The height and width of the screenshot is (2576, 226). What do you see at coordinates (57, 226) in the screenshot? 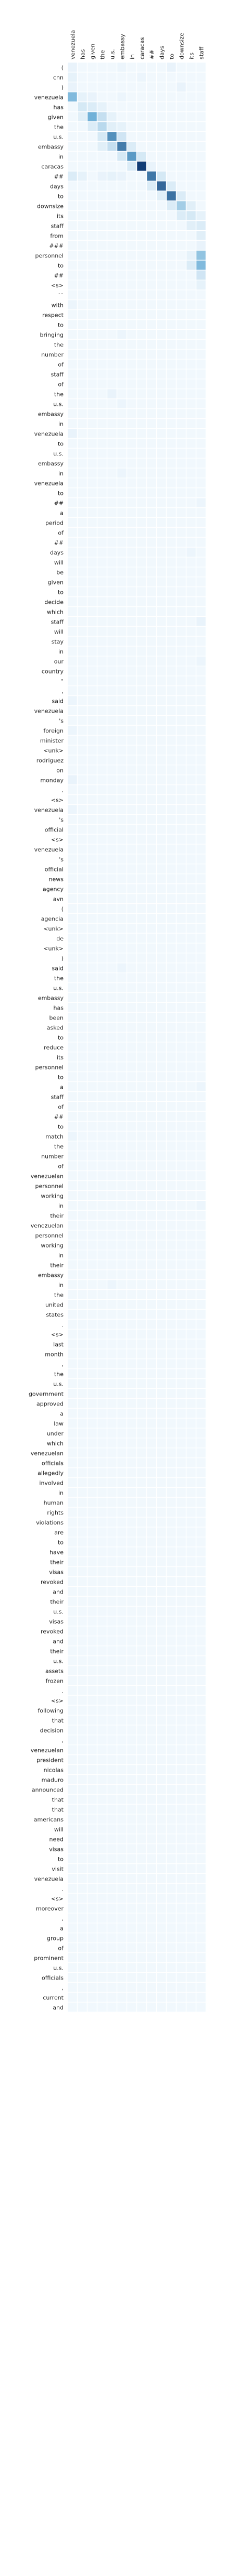
I see `y-tick-label: staff` at bounding box center [57, 226].